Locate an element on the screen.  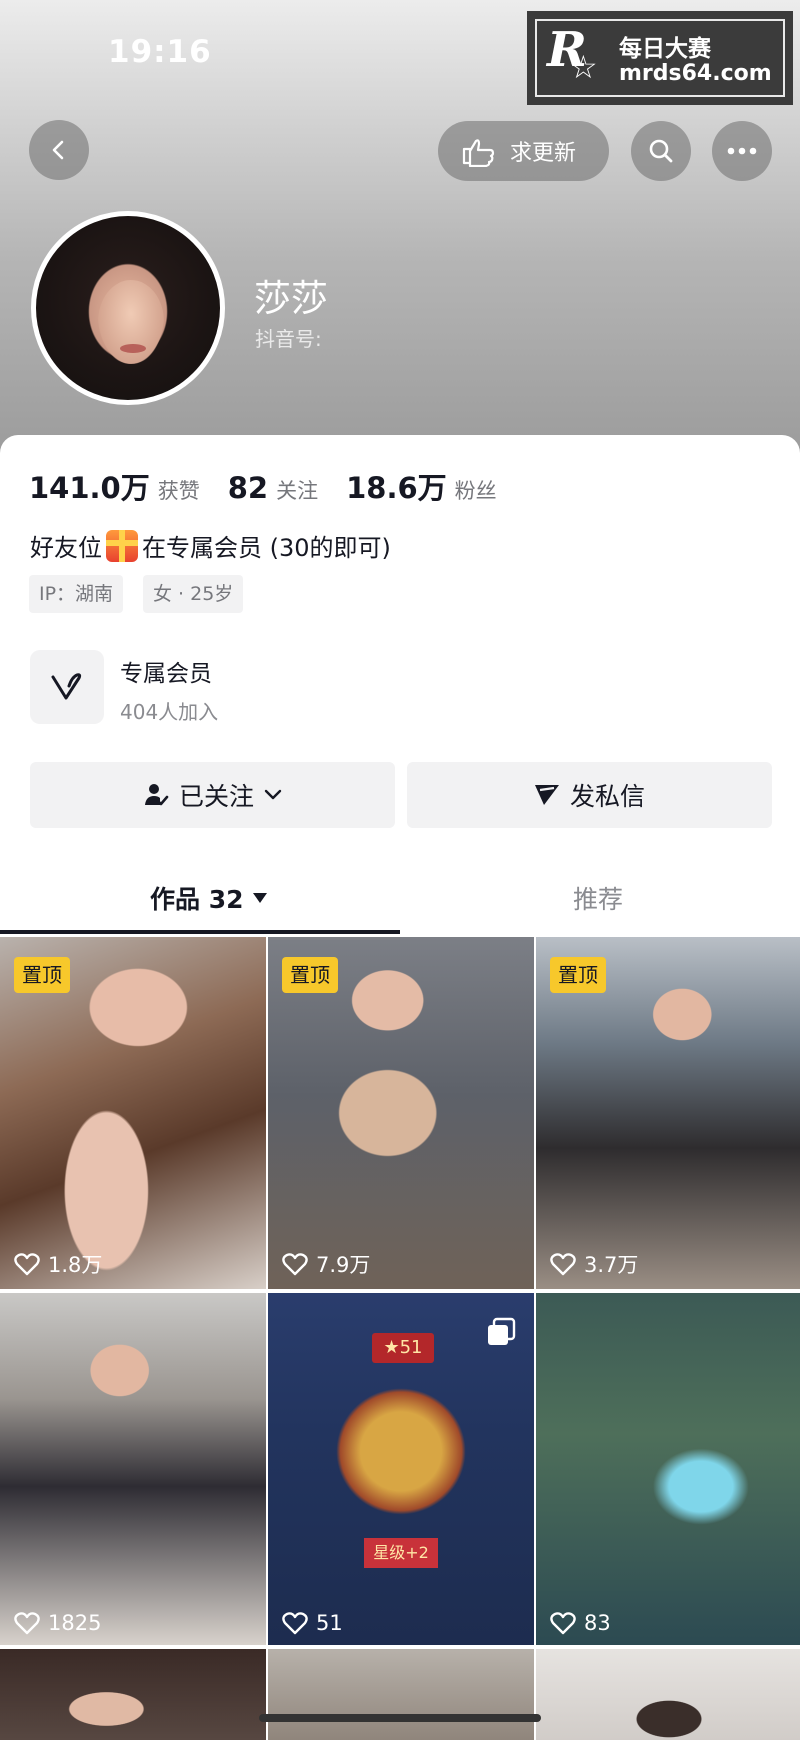
search-icon is located at coordinates (661, 151).